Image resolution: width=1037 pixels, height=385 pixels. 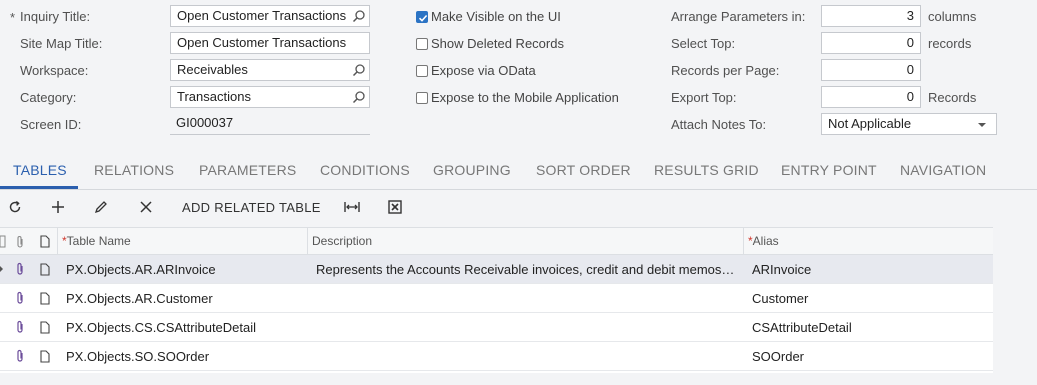 I want to click on export-top-field: 0, so click(x=871, y=97).